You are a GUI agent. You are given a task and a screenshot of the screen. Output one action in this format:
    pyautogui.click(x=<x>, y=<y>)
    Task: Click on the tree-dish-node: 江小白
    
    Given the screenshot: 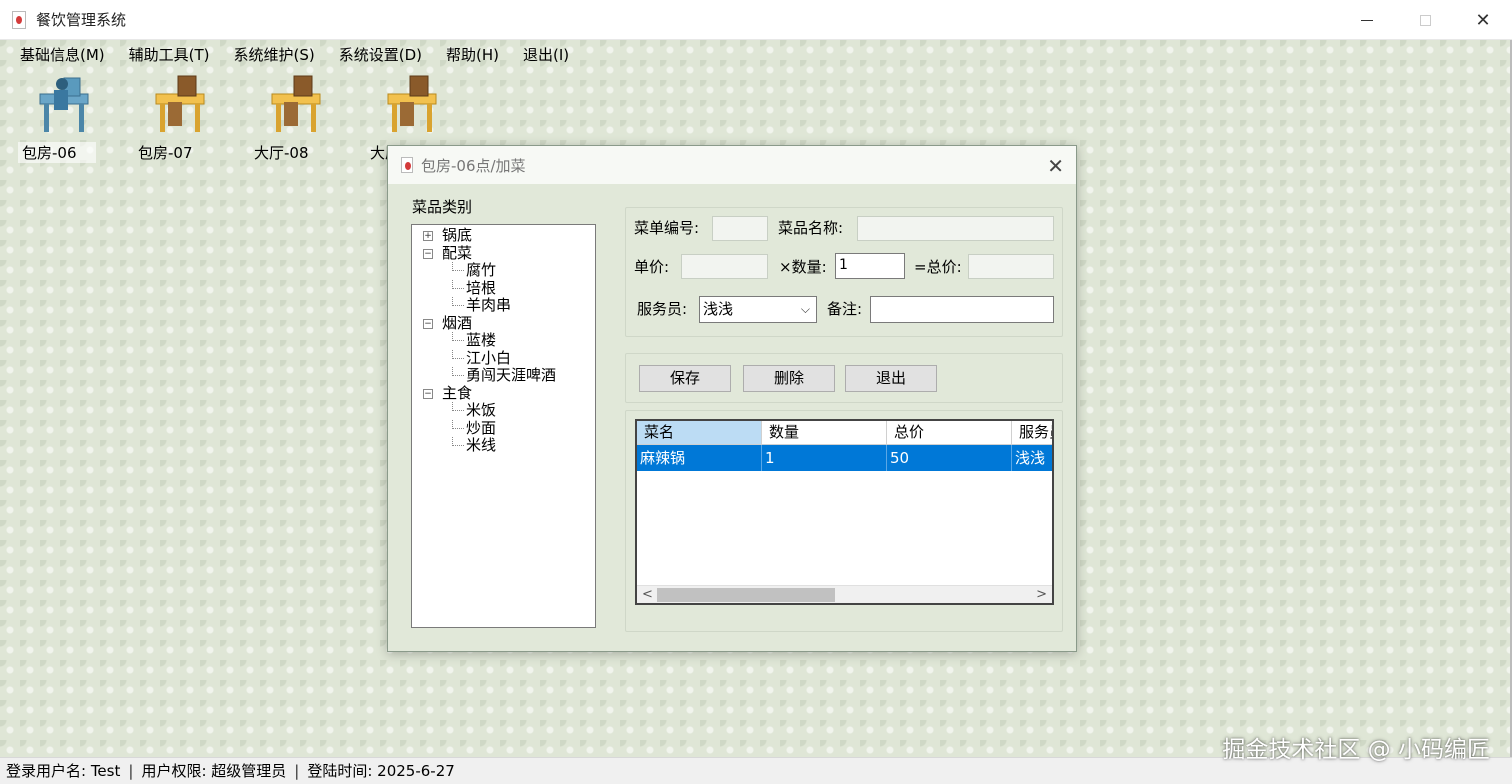 What is the action you would take?
    pyautogui.click(x=503, y=358)
    